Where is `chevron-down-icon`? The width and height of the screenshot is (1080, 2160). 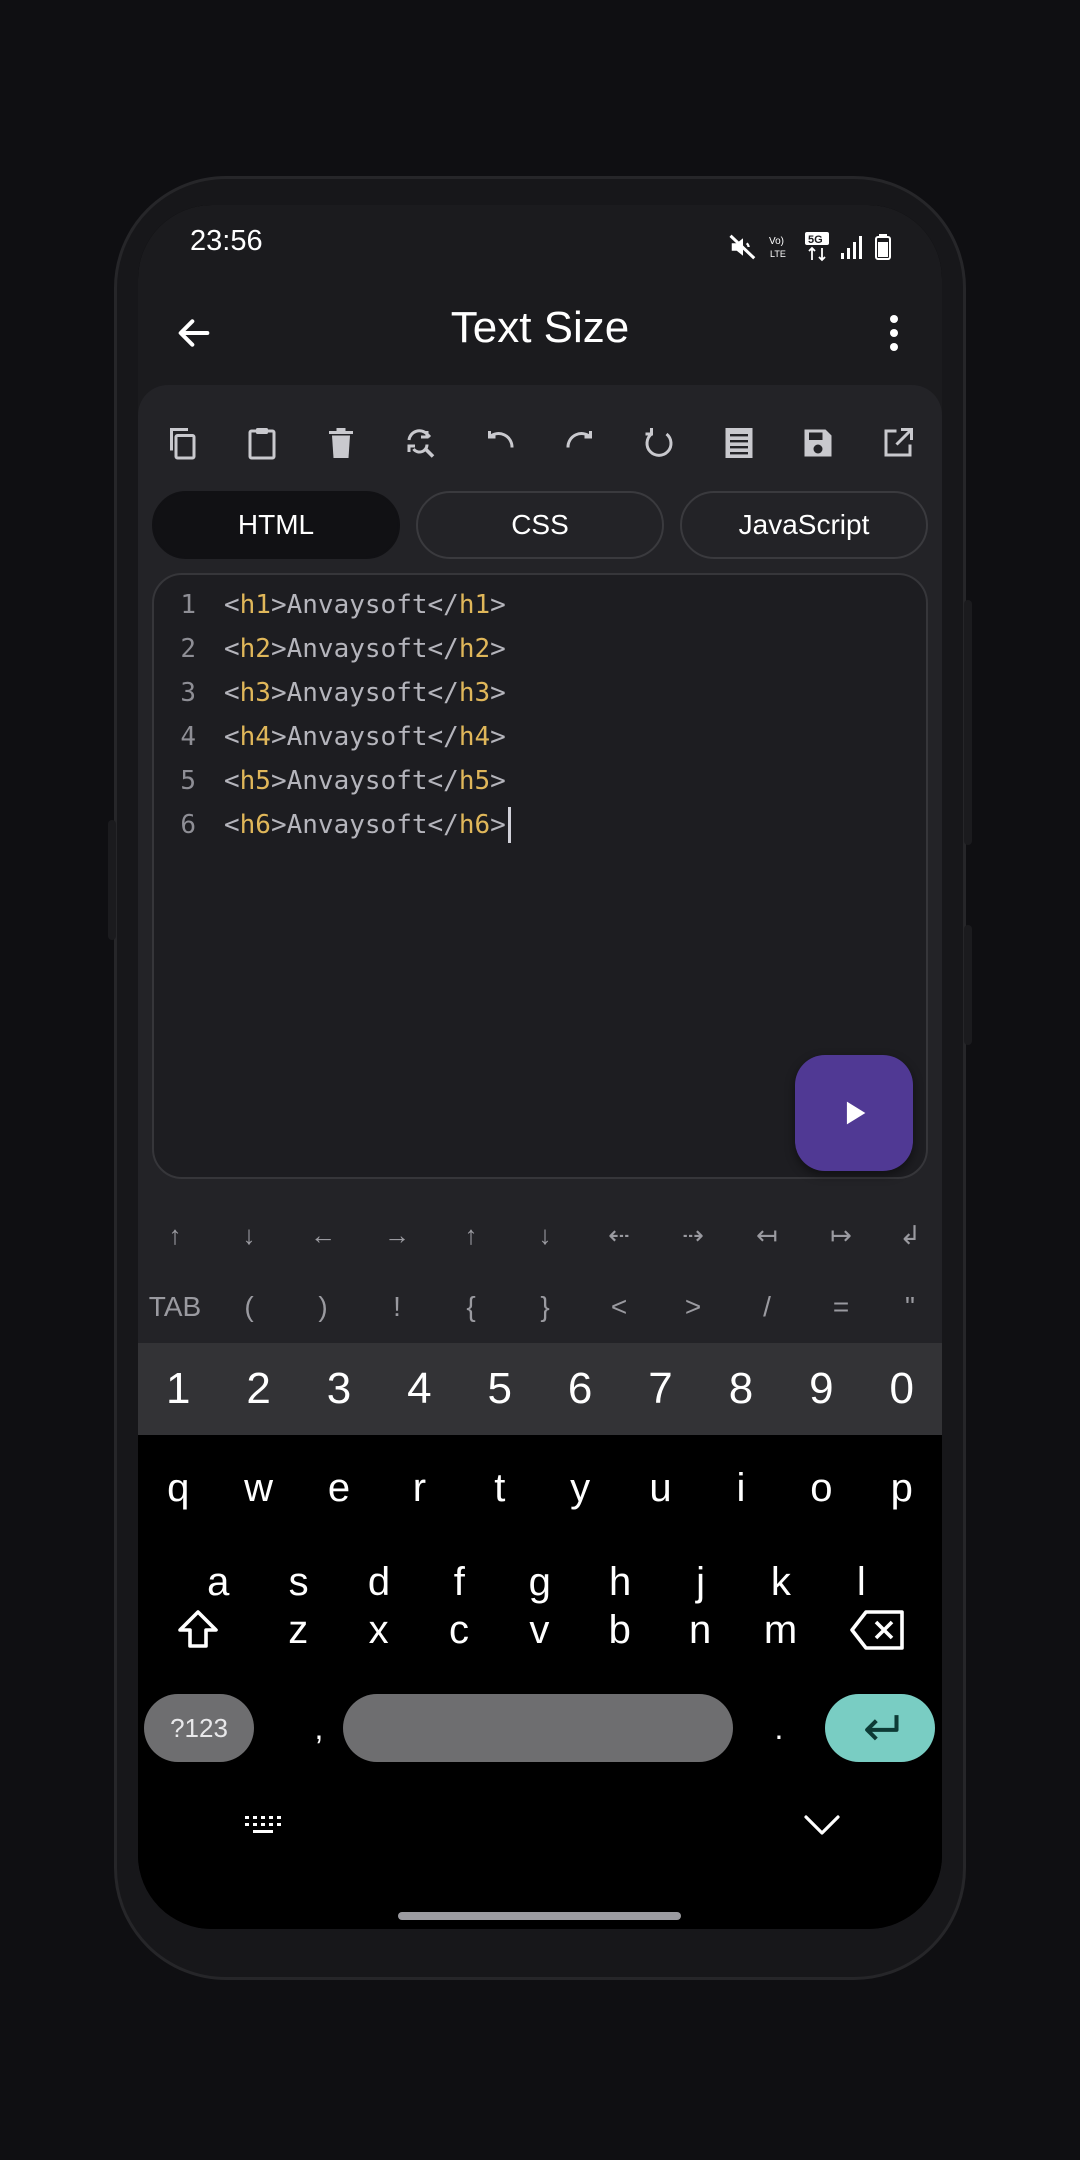
chevron-down-icon is located at coordinates (822, 1825).